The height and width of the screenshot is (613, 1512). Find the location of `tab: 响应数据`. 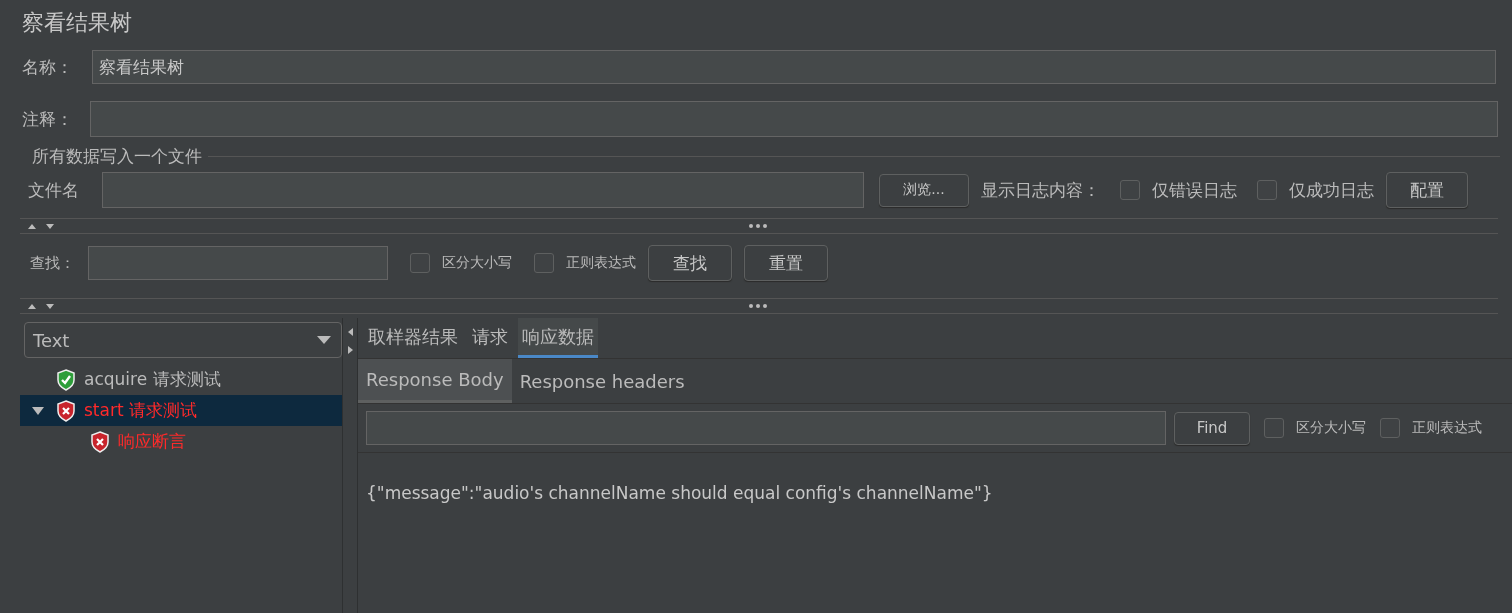

tab: 响应数据 is located at coordinates (558, 338).